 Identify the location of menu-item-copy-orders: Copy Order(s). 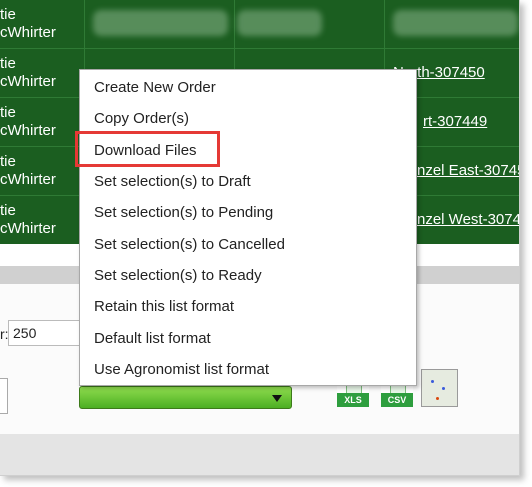
(141, 118).